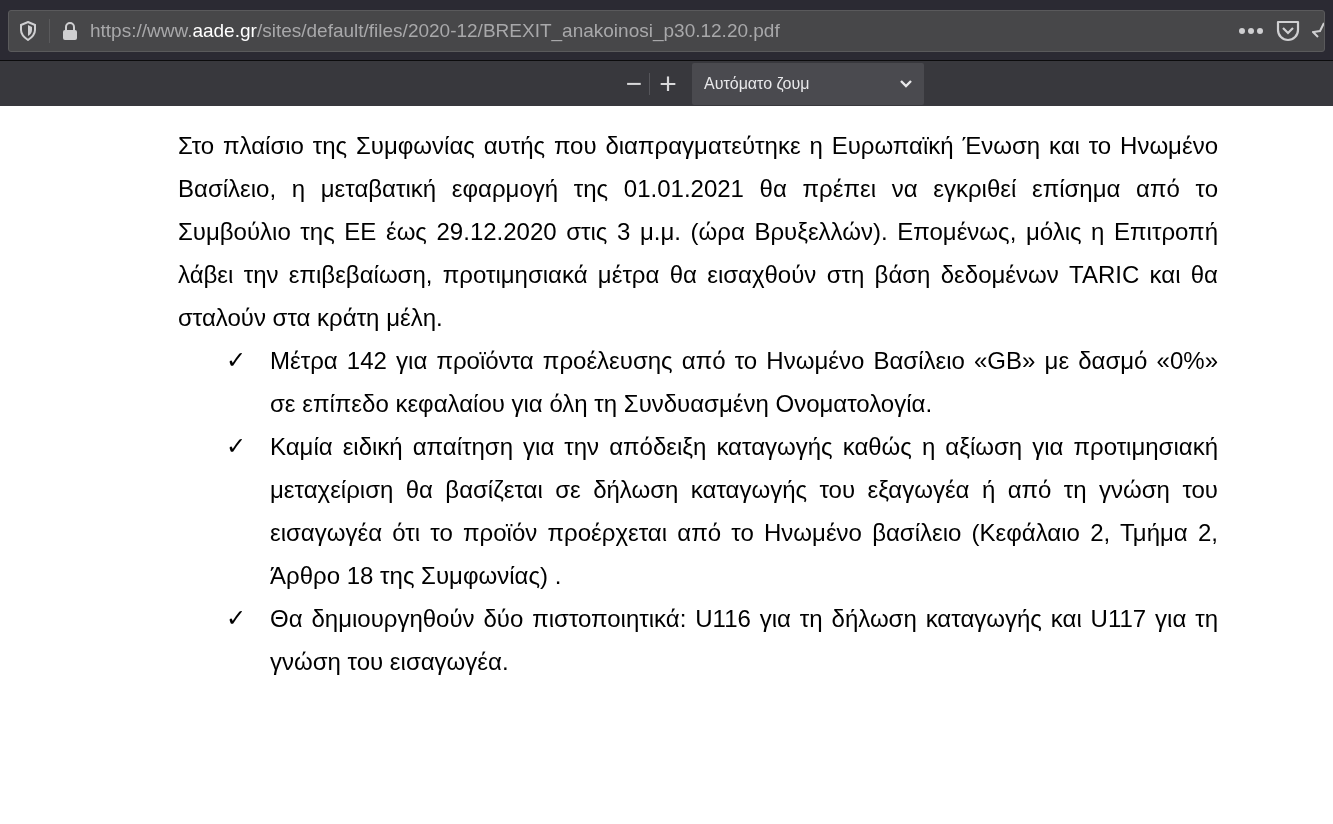  What do you see at coordinates (808, 83) in the screenshot?
I see `zoom-select: Αυτόματο ζουμ` at bounding box center [808, 83].